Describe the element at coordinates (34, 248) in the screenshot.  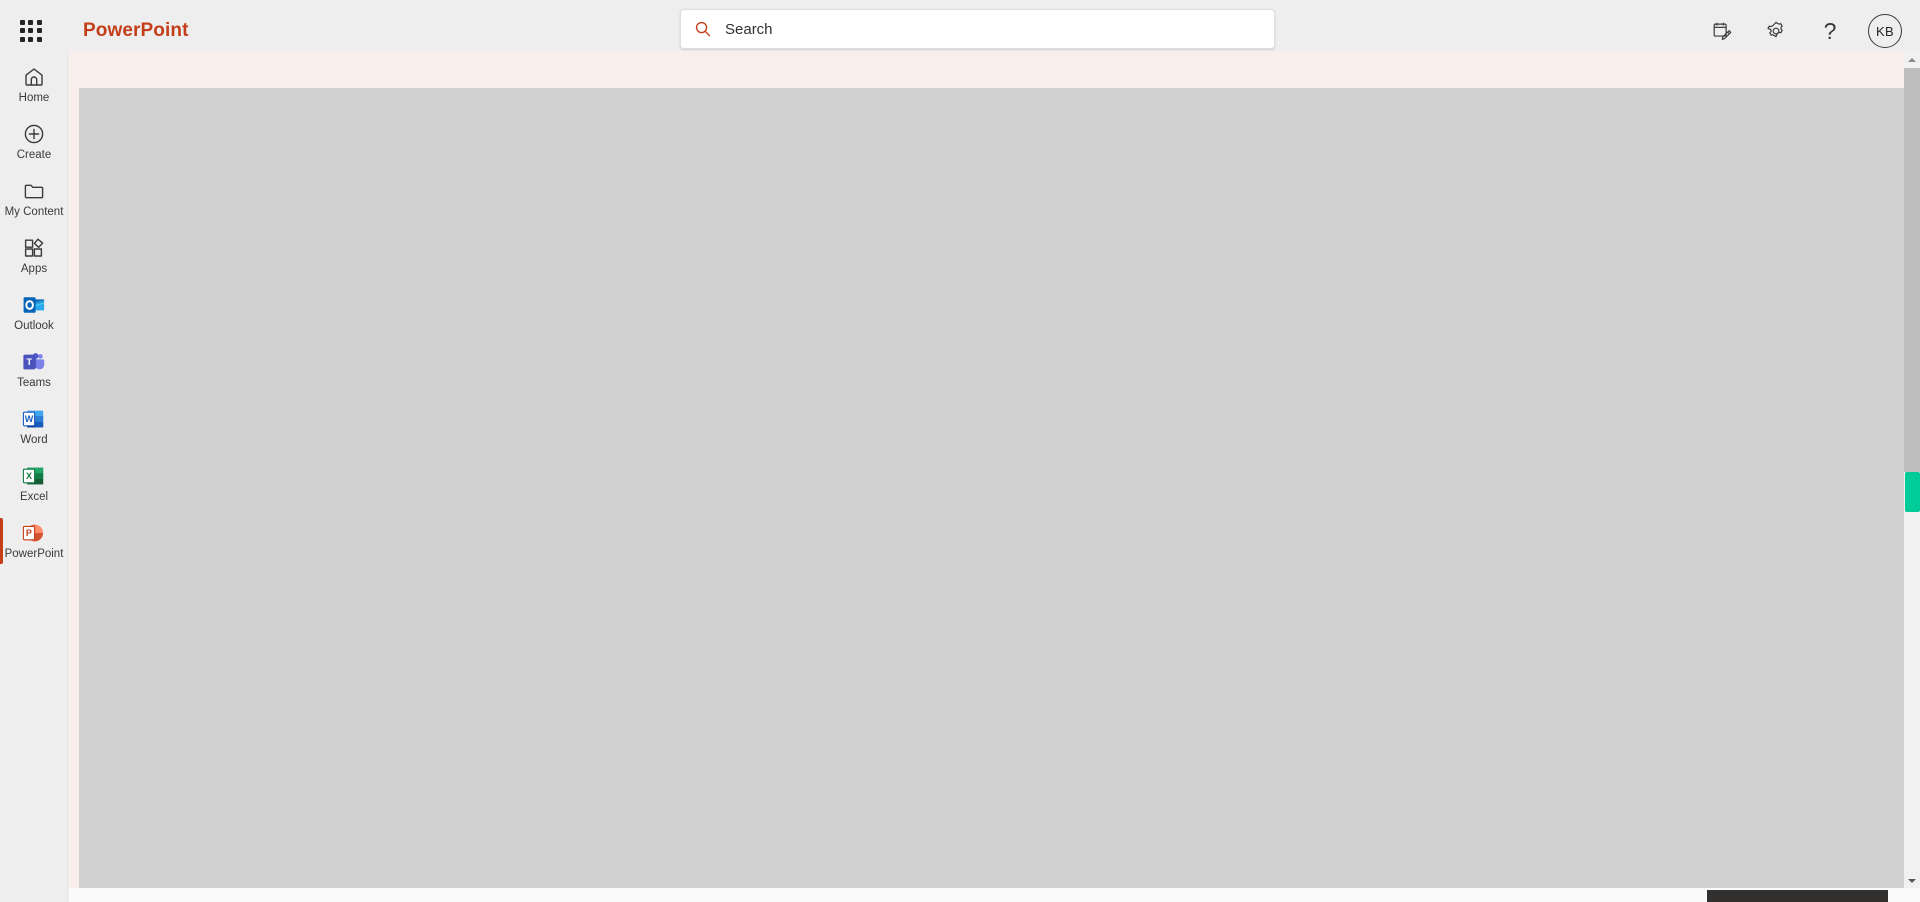
I see `apps-grid-icon` at that location.